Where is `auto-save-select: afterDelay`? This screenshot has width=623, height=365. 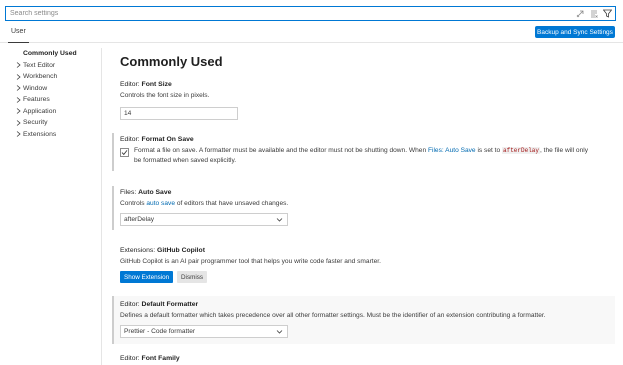 auto-save-select: afterDelay is located at coordinates (204, 219).